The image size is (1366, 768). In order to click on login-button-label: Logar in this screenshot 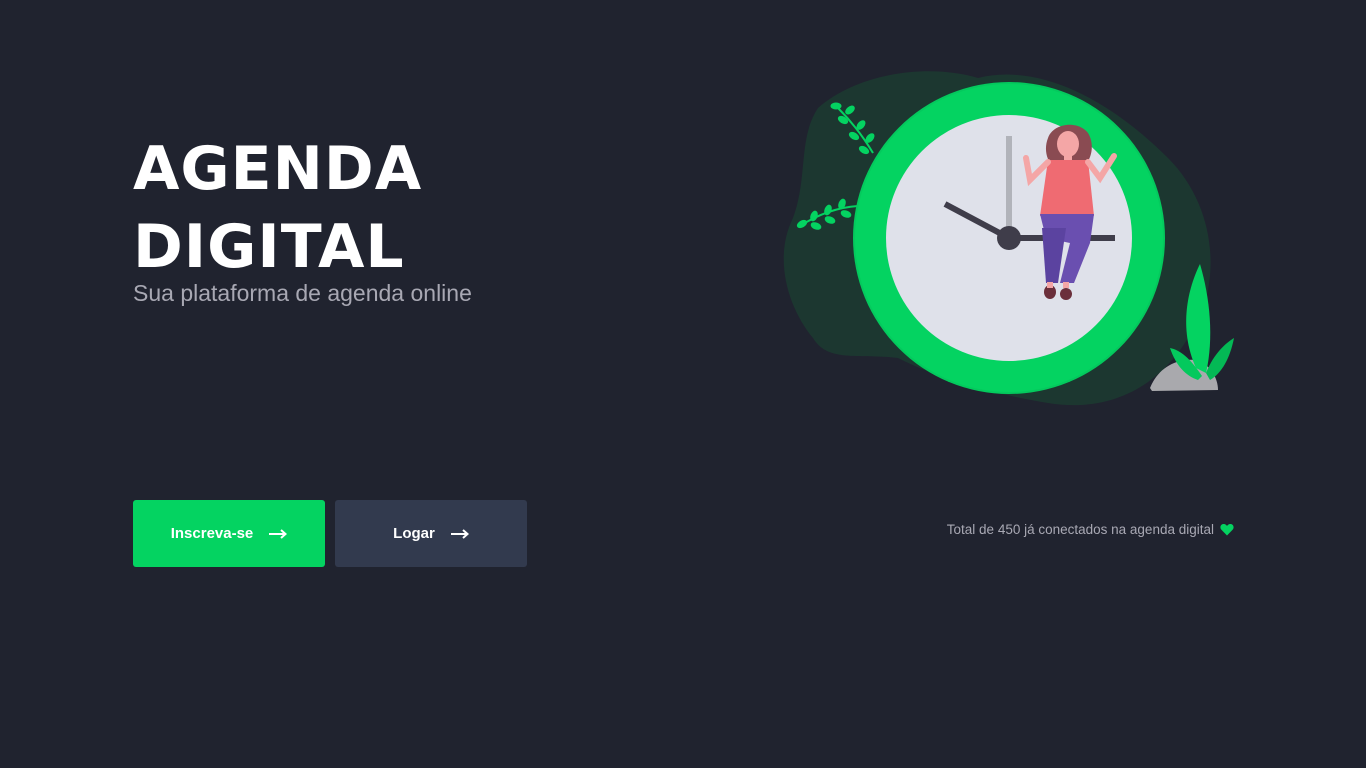, I will do `click(414, 533)`.